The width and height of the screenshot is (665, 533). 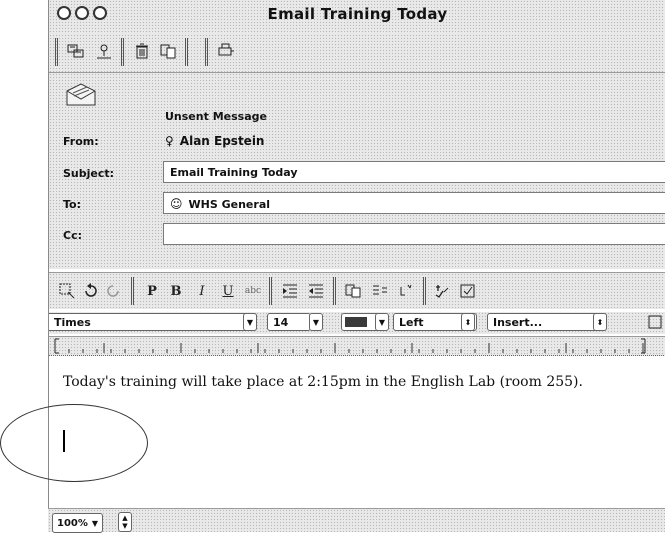 I want to click on insert-table-icon, so click(x=354, y=291).